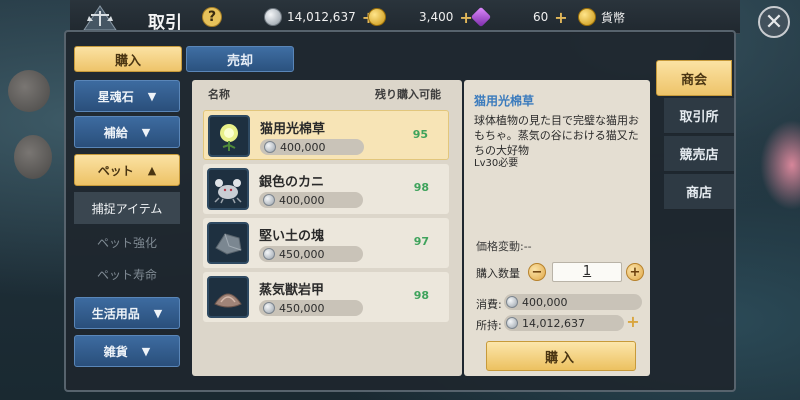 The height and width of the screenshot is (400, 800). I want to click on silver-currency: 14,012,637 +, so click(319, 17).